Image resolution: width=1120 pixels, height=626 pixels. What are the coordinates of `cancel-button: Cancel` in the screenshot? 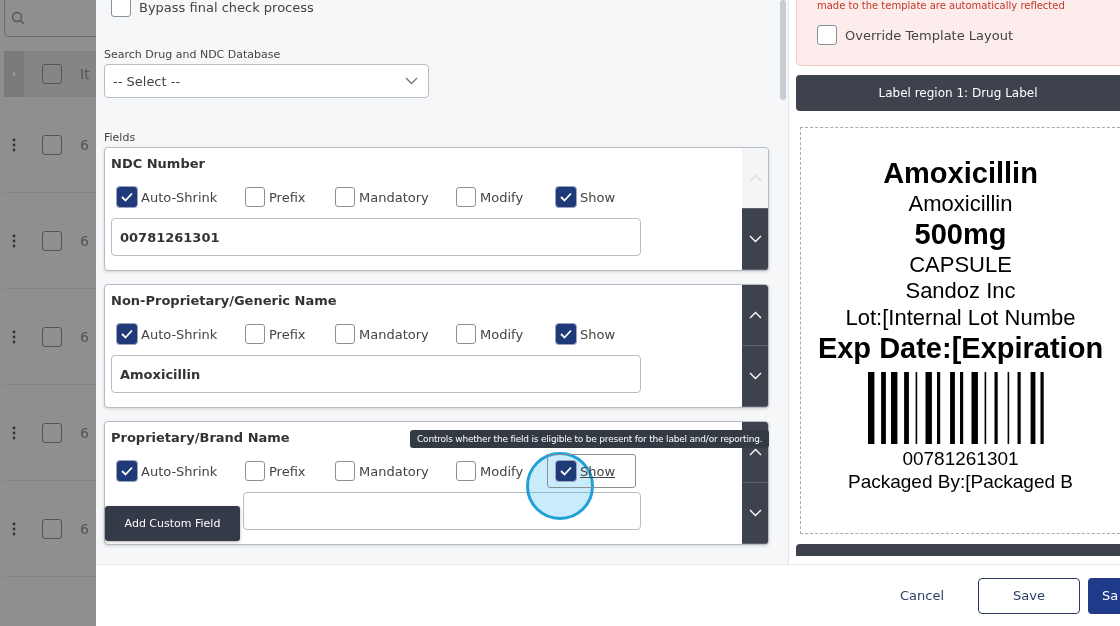 It's located at (922, 595).